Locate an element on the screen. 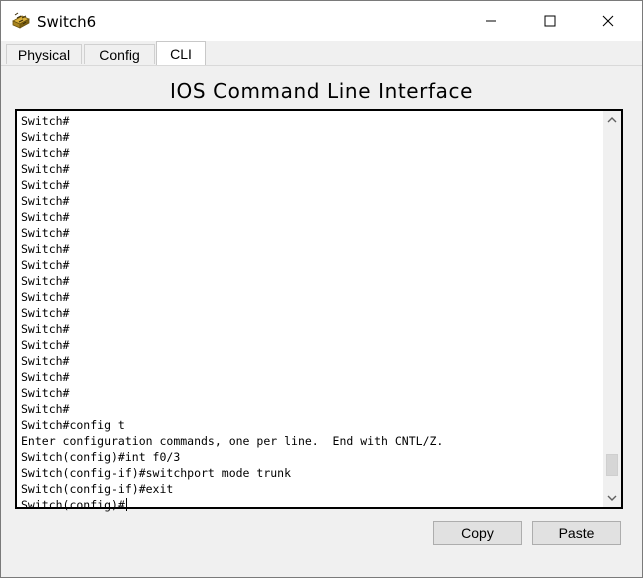 This screenshot has height=578, width=643. terminal-line: Switch(config)#int f0/3 is located at coordinates (101, 457).